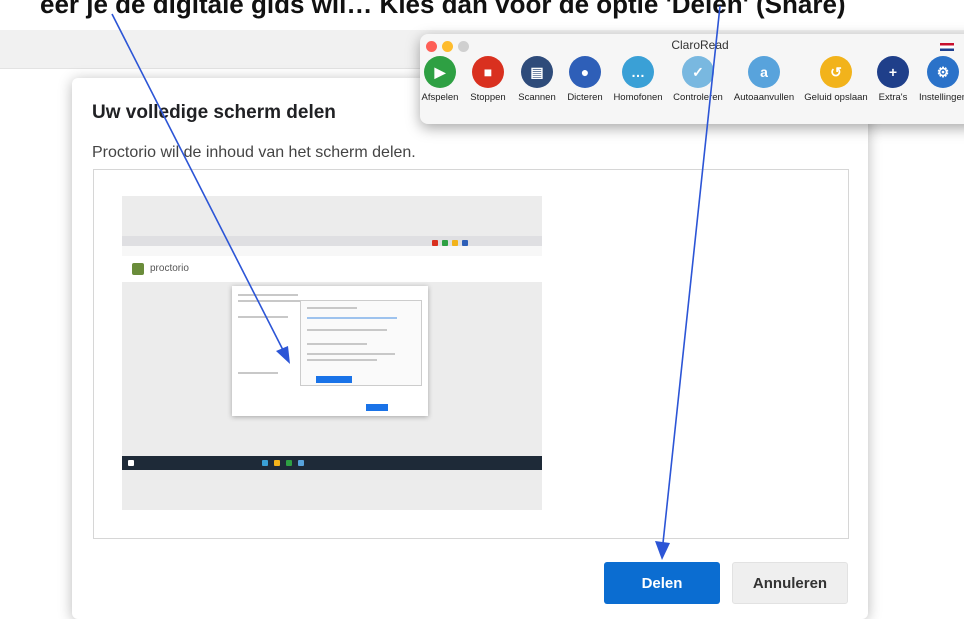  Describe the element at coordinates (197, 182) in the screenshot. I see `arrow-line-to-preview` at that location.